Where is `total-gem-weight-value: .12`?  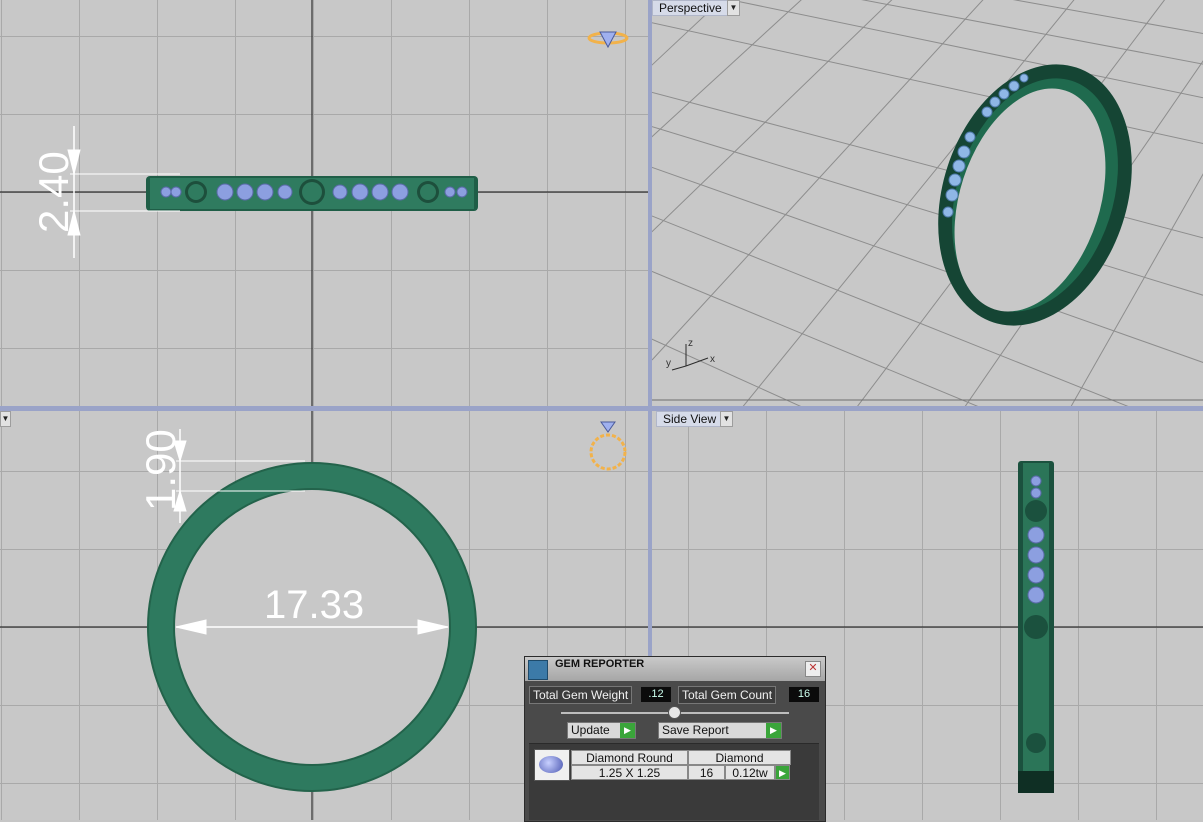 total-gem-weight-value: .12 is located at coordinates (656, 694).